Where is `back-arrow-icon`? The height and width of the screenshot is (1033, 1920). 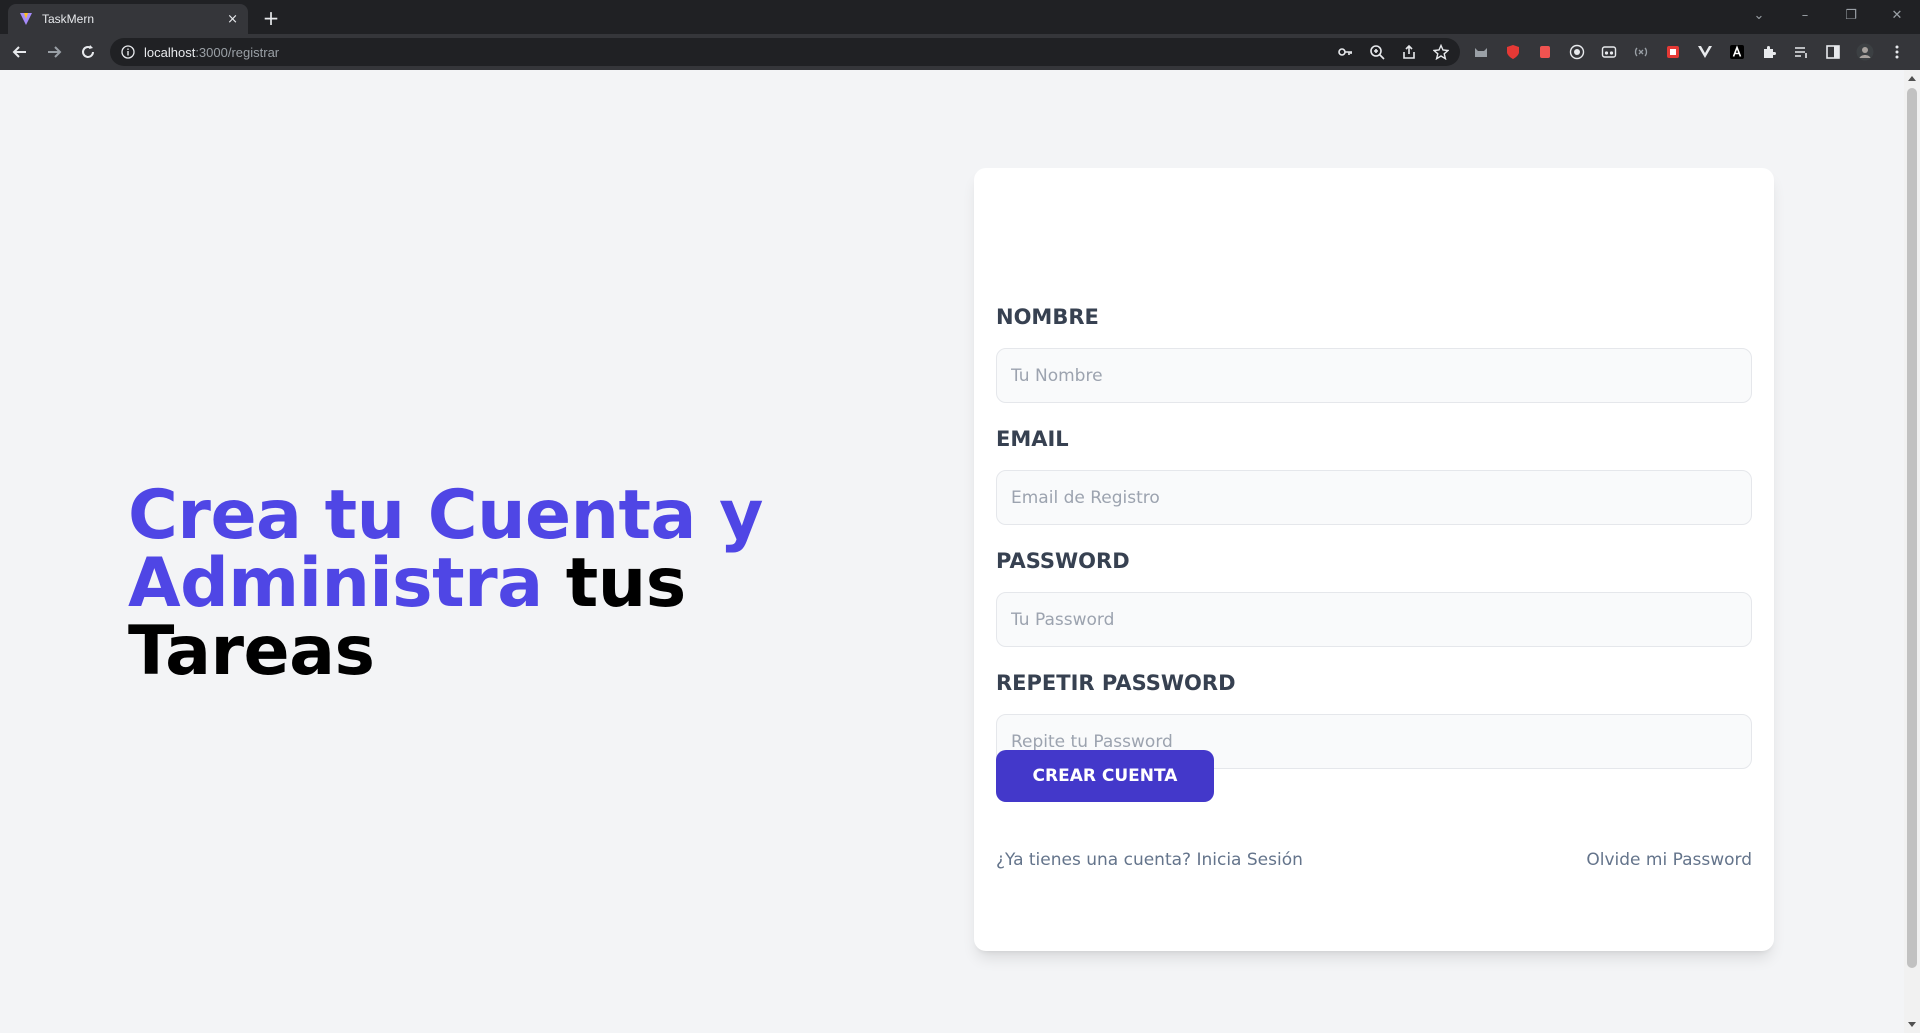
back-arrow-icon is located at coordinates (20, 52).